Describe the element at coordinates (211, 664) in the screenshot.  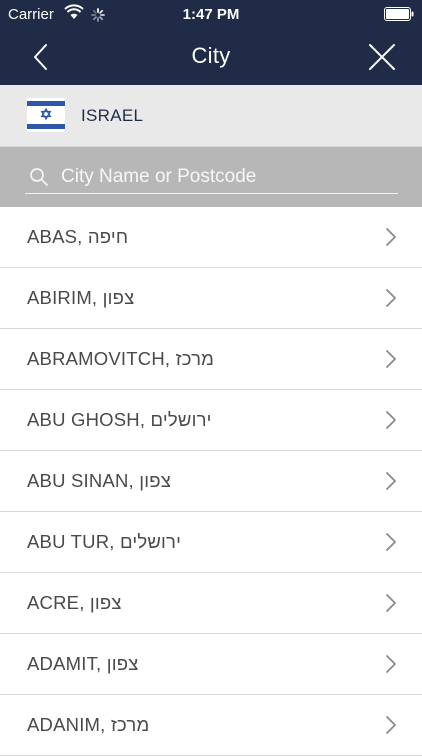
I see `list-item: ADAMIT, צפון` at that location.